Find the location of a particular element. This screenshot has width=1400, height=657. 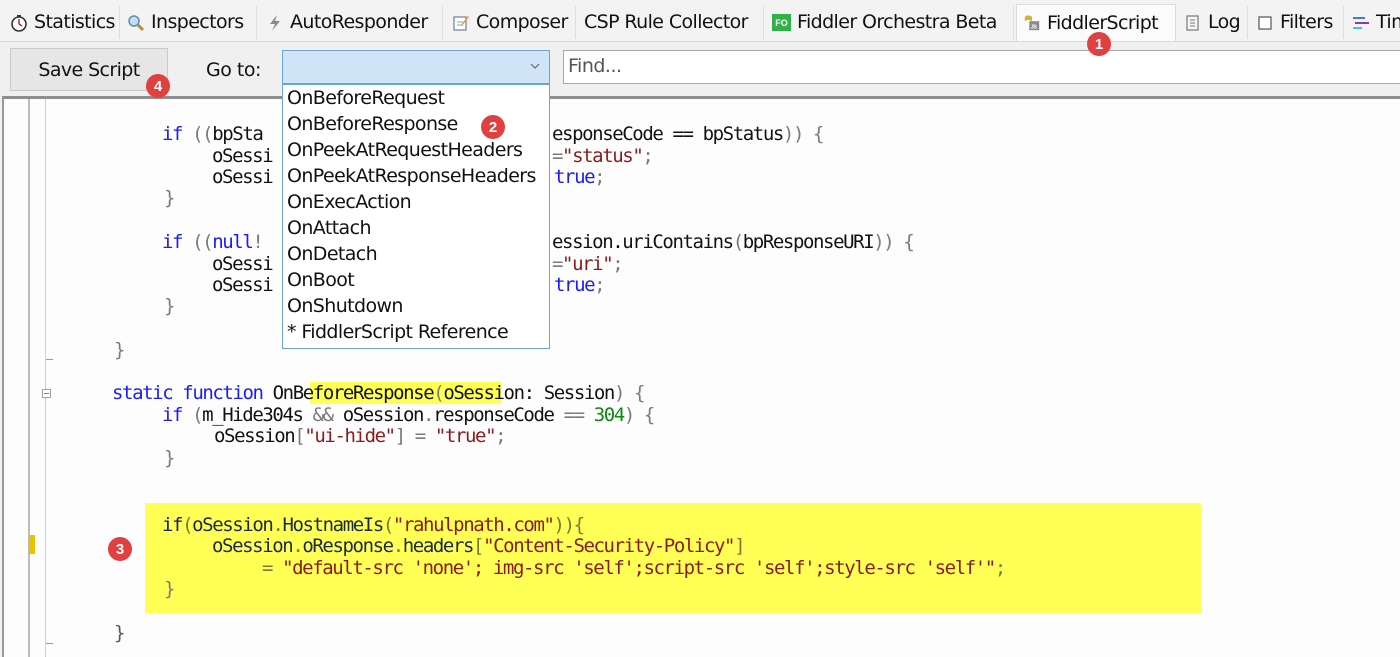

tab-label: Inspectors is located at coordinates (197, 22).